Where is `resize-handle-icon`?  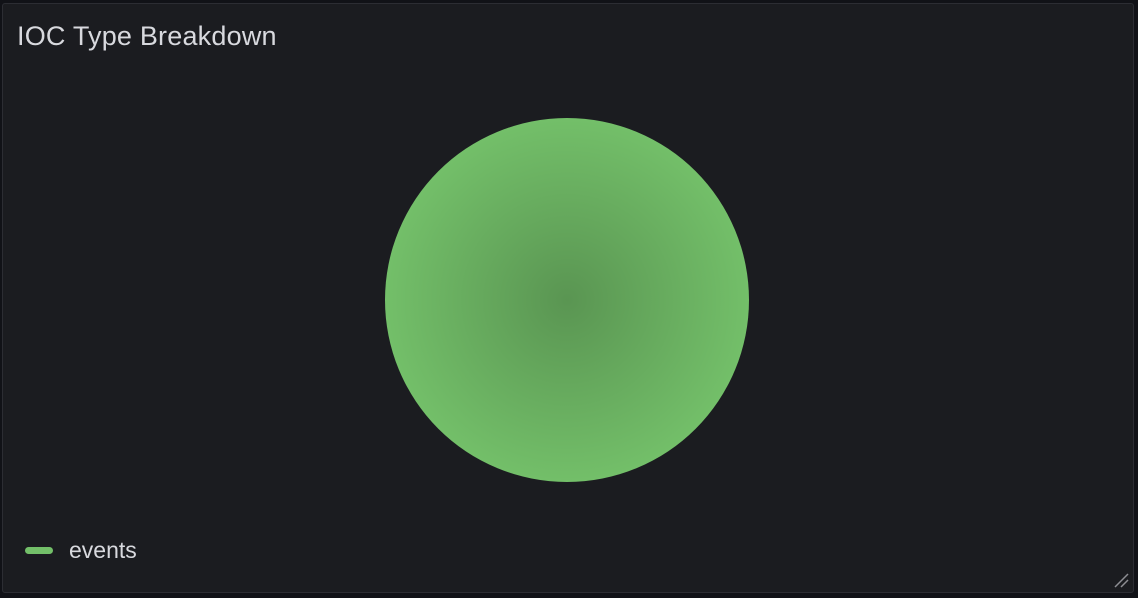 resize-handle-icon is located at coordinates (1120, 579).